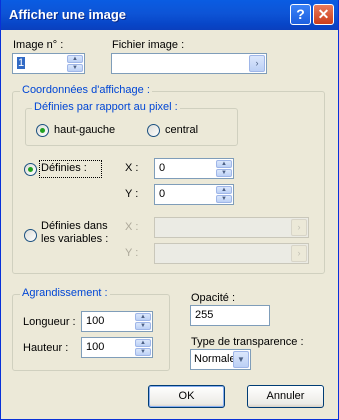 The image size is (339, 420). Describe the element at coordinates (46, 348) in the screenshot. I see `height-label: Hauteur :` at that location.